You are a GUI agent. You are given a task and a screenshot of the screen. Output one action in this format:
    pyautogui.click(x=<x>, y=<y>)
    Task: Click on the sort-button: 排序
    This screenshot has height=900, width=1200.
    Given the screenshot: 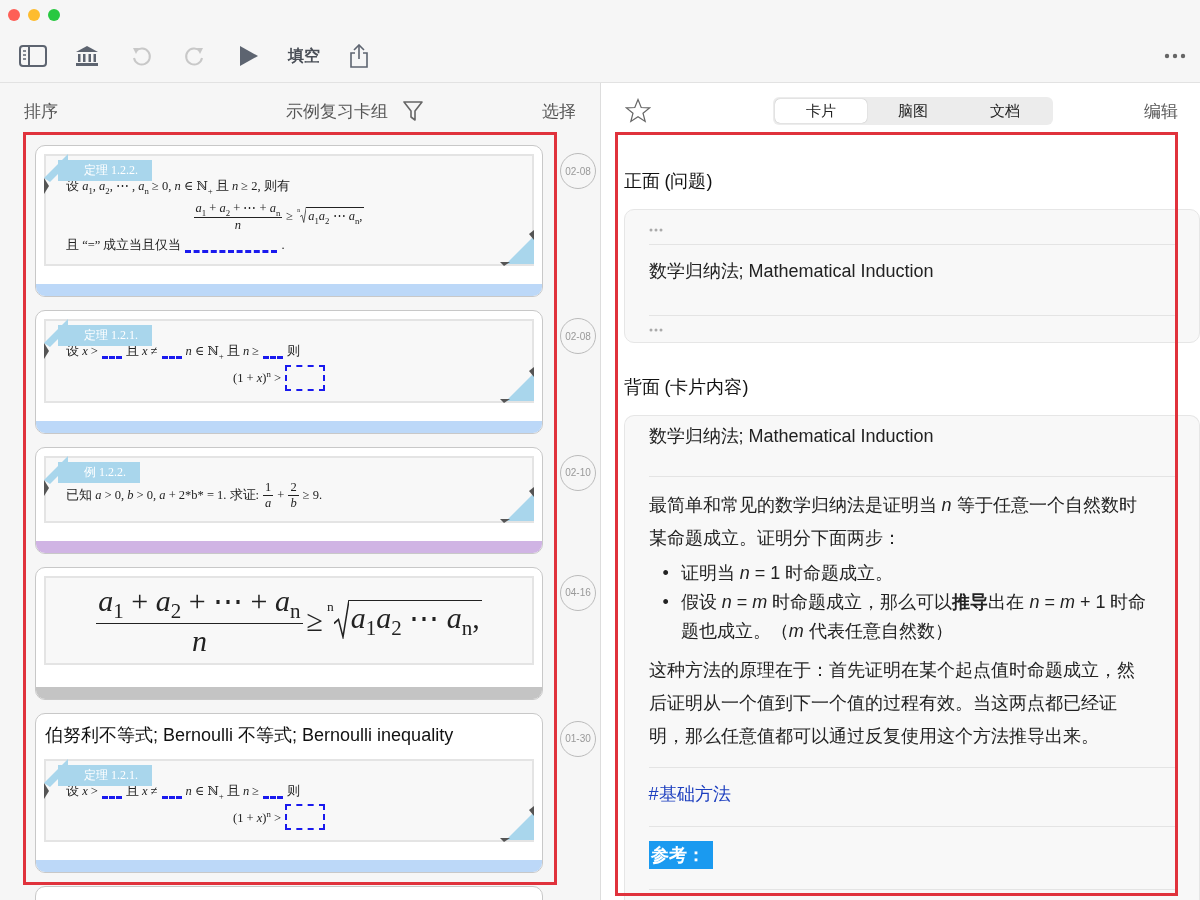 What is the action you would take?
    pyautogui.click(x=41, y=111)
    